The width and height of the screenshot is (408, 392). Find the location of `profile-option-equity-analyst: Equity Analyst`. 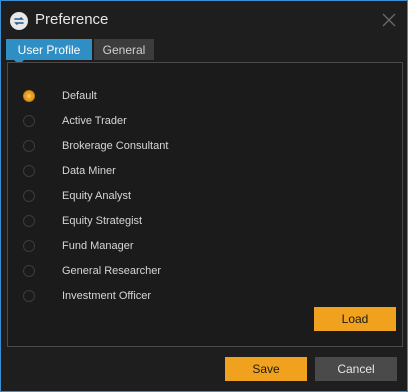

profile-option-equity-analyst: Equity Analyst is located at coordinates (205, 195).